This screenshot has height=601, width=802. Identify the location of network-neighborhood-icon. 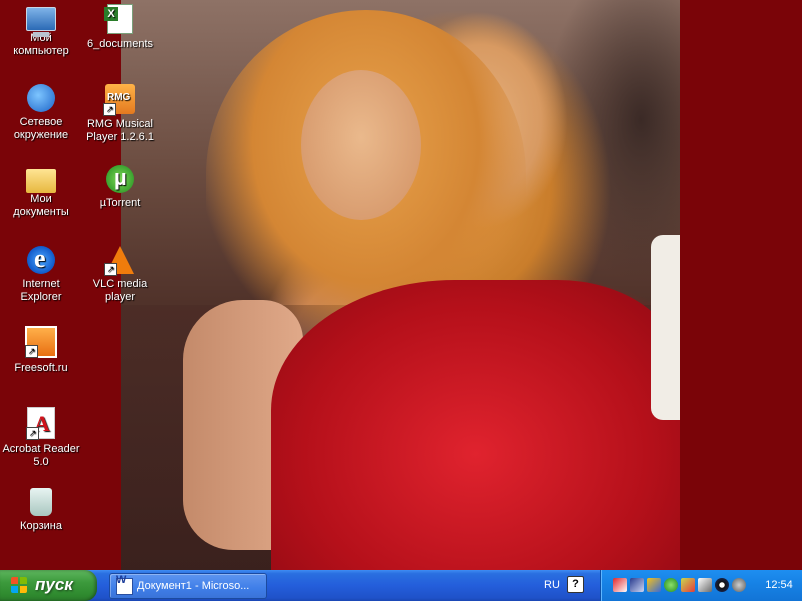
(41, 98).